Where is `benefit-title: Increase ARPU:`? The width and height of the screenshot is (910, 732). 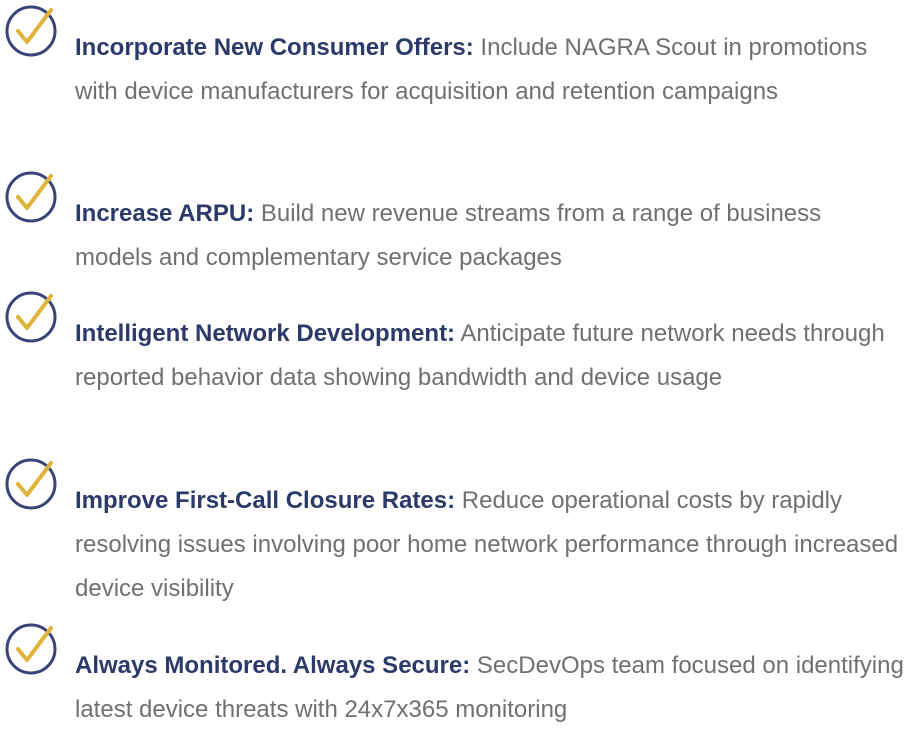
benefit-title: Increase ARPU: is located at coordinates (165, 213).